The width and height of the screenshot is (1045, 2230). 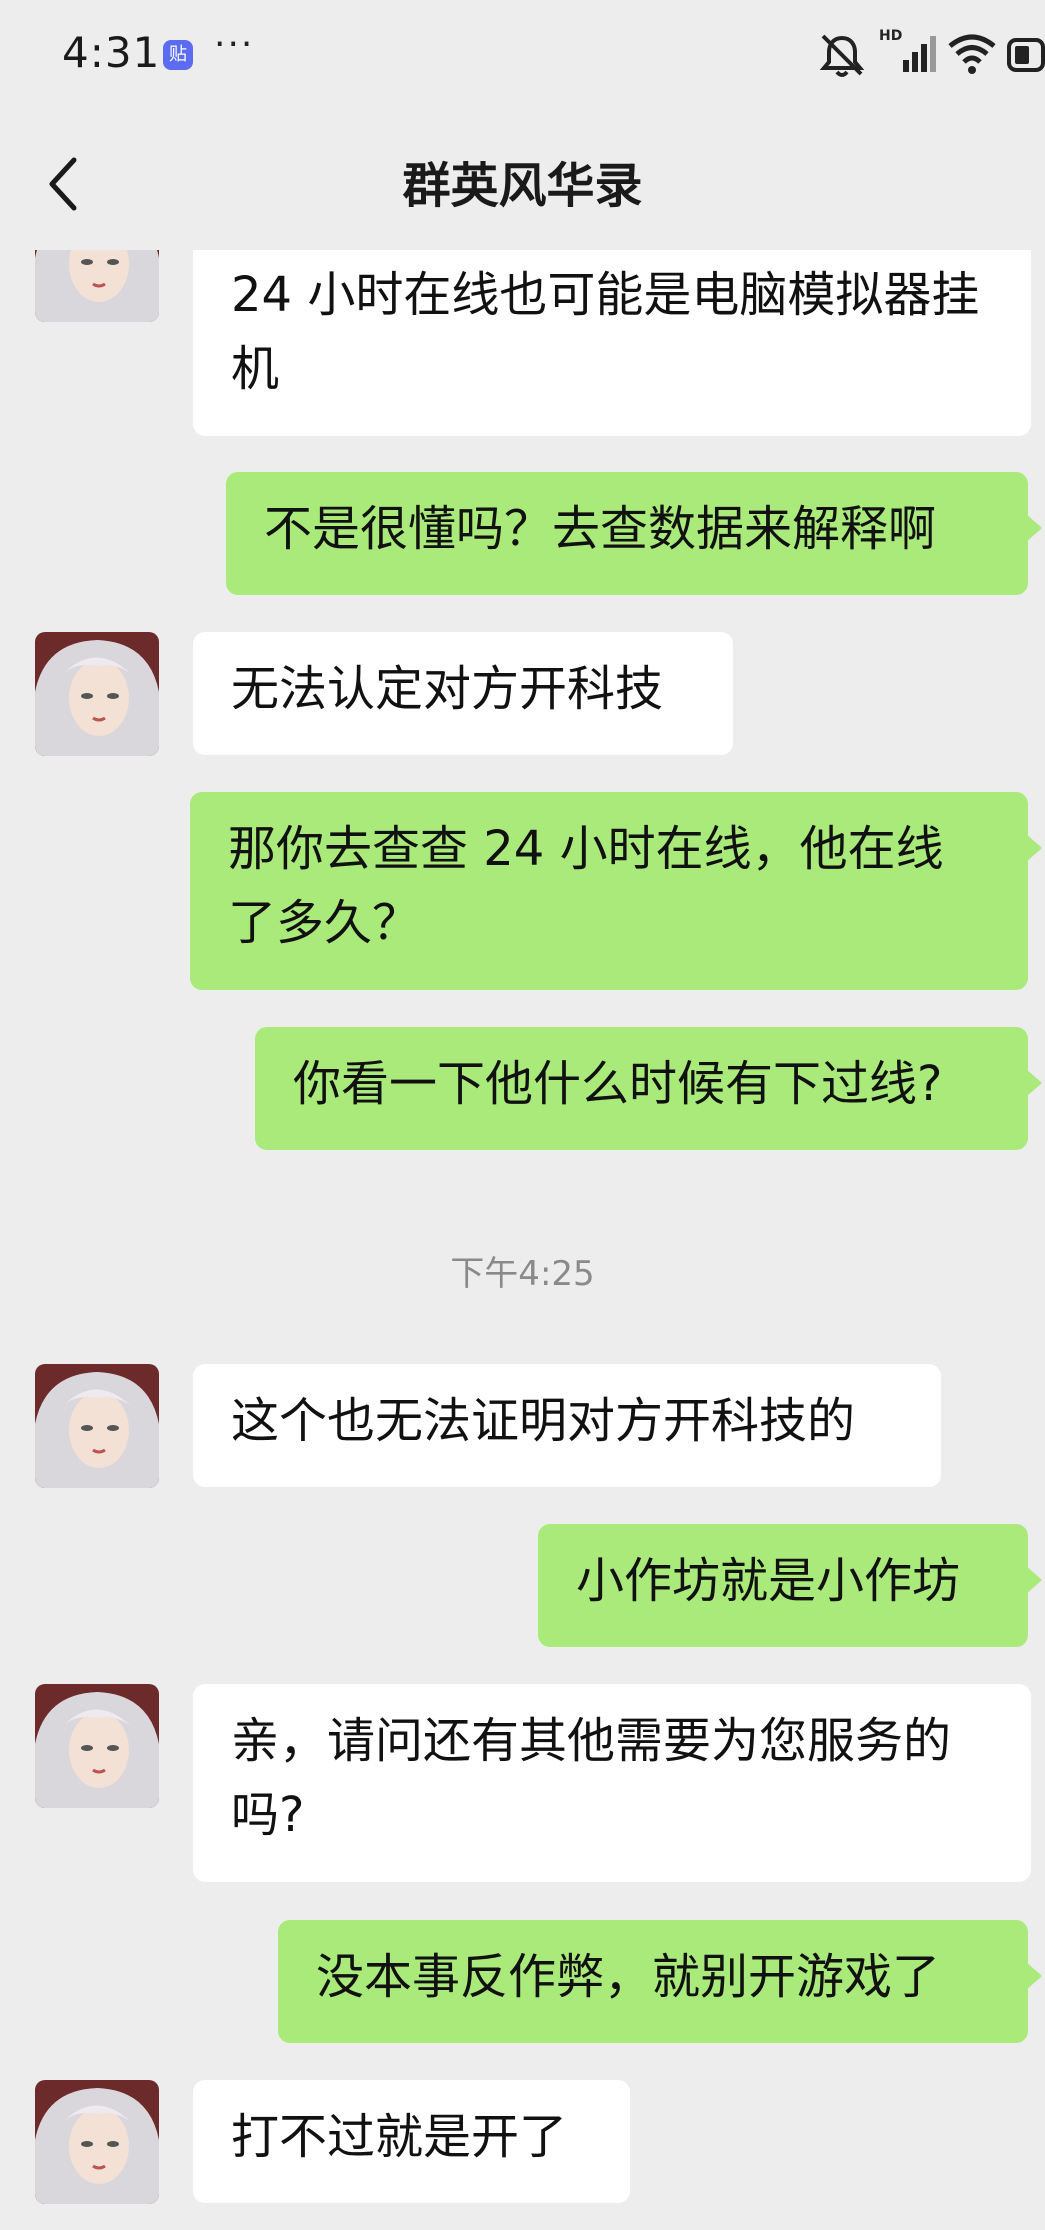 What do you see at coordinates (612, 343) in the screenshot?
I see `message-bubble-received: 24 小时在线也可能是电脑模拟器挂机` at bounding box center [612, 343].